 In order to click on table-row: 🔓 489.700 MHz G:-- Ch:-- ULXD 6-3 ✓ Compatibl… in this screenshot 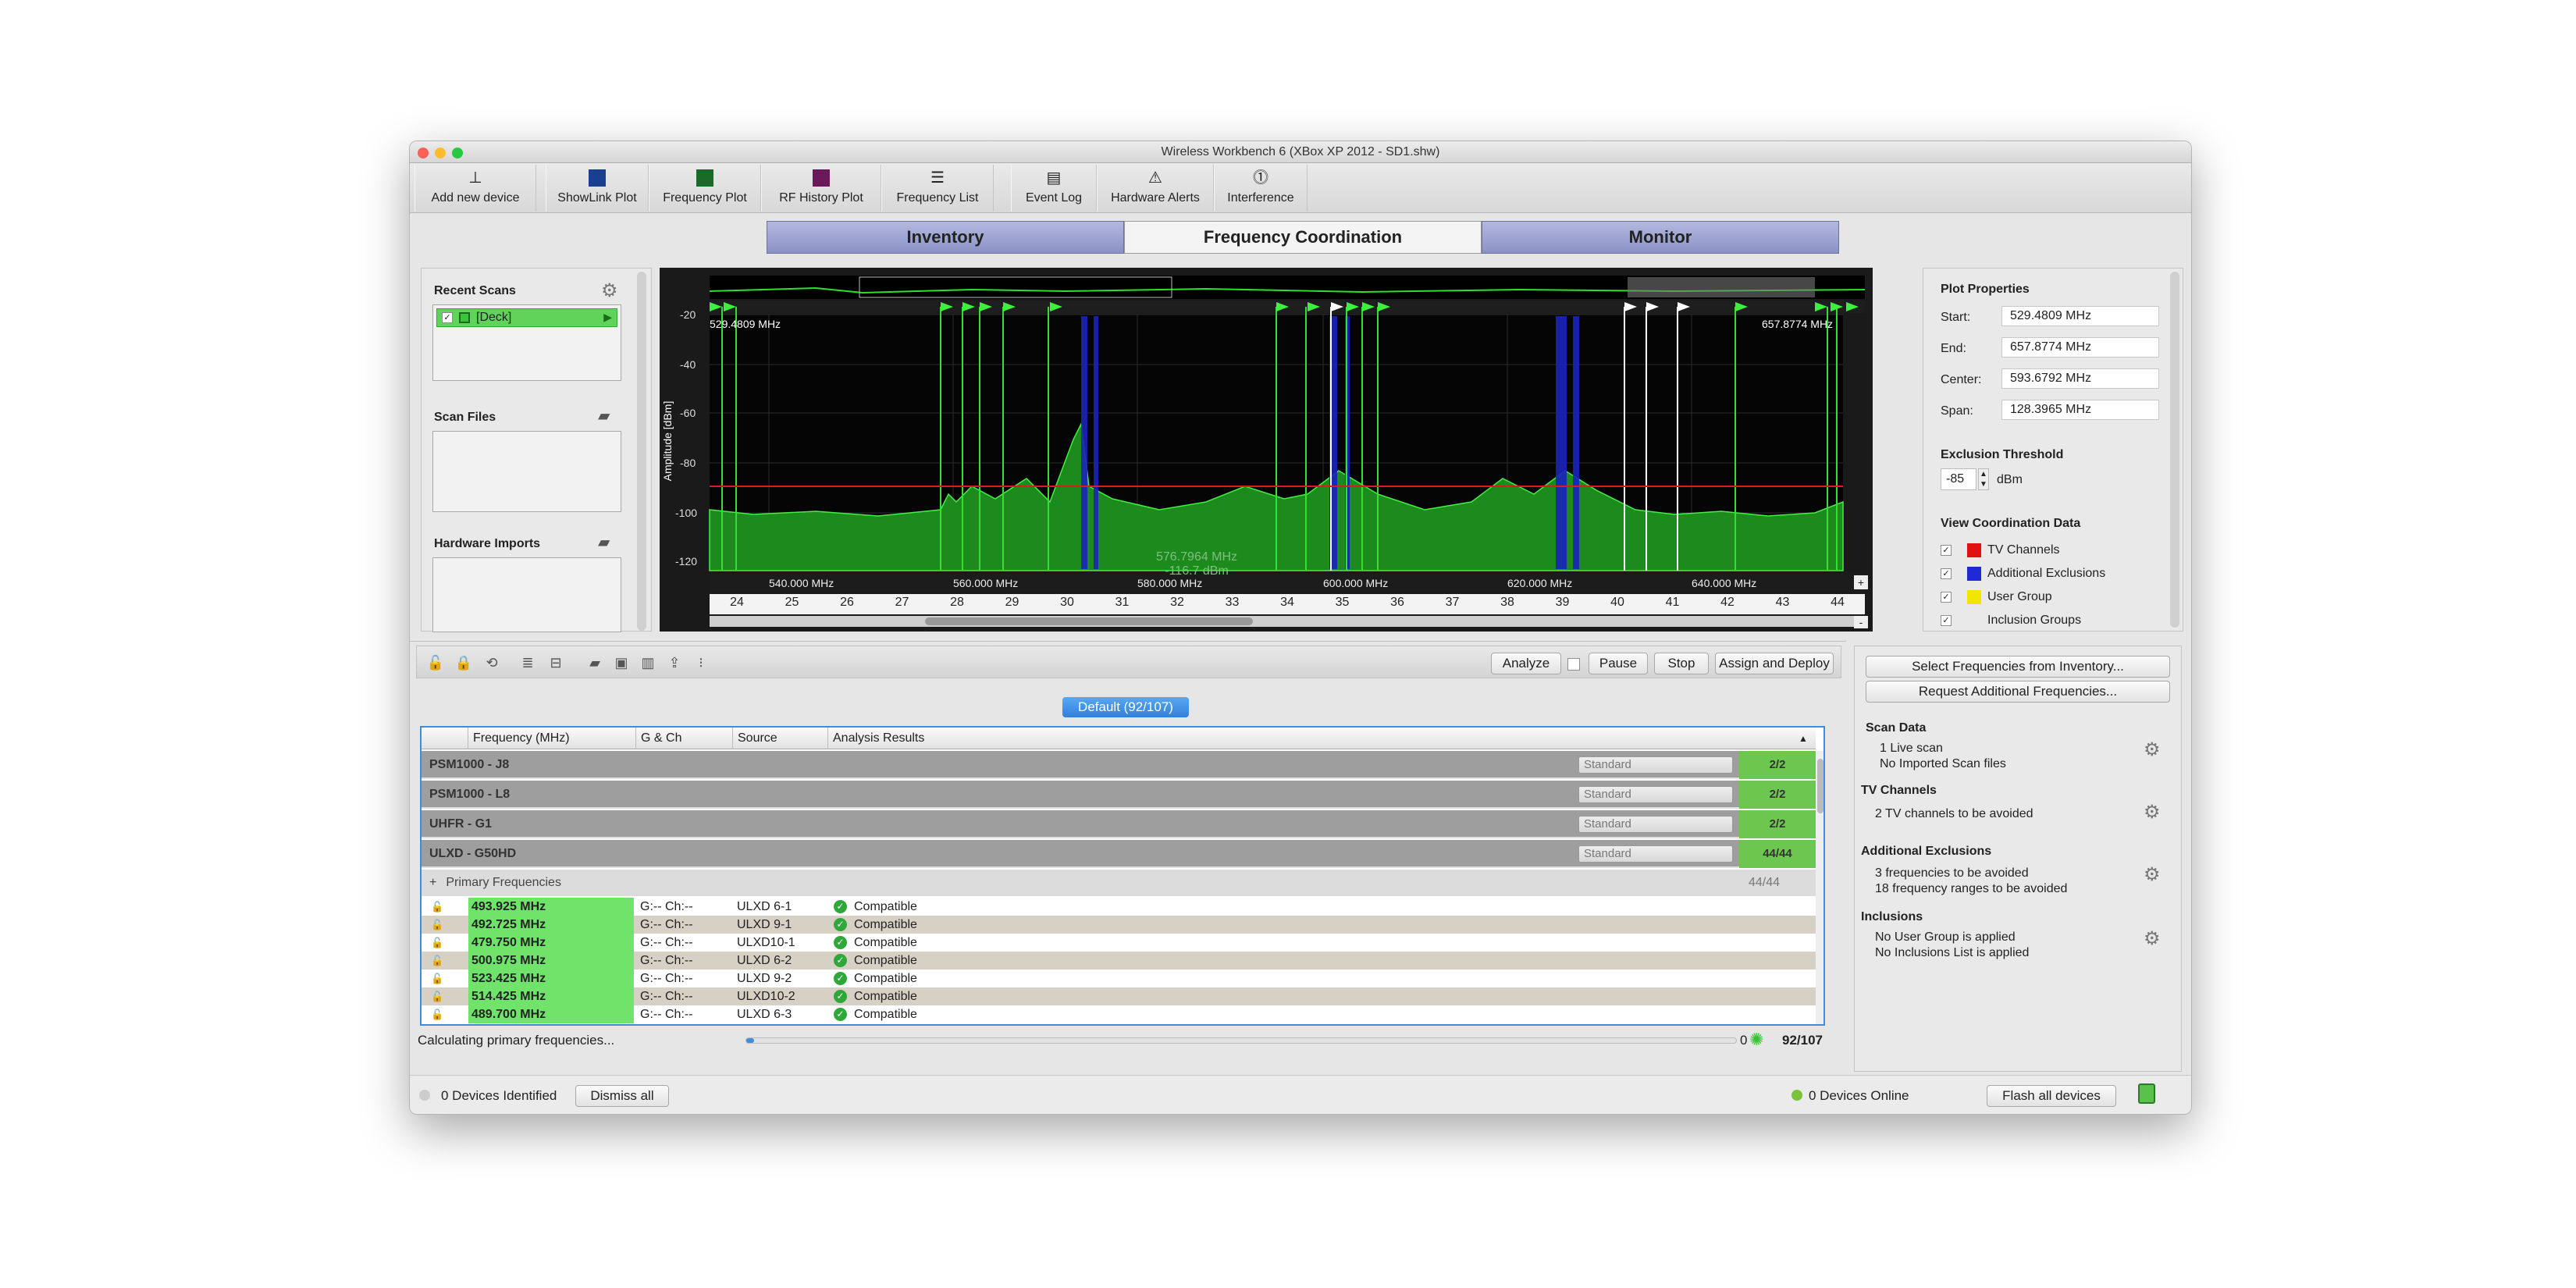, I will do `click(1119, 1014)`.